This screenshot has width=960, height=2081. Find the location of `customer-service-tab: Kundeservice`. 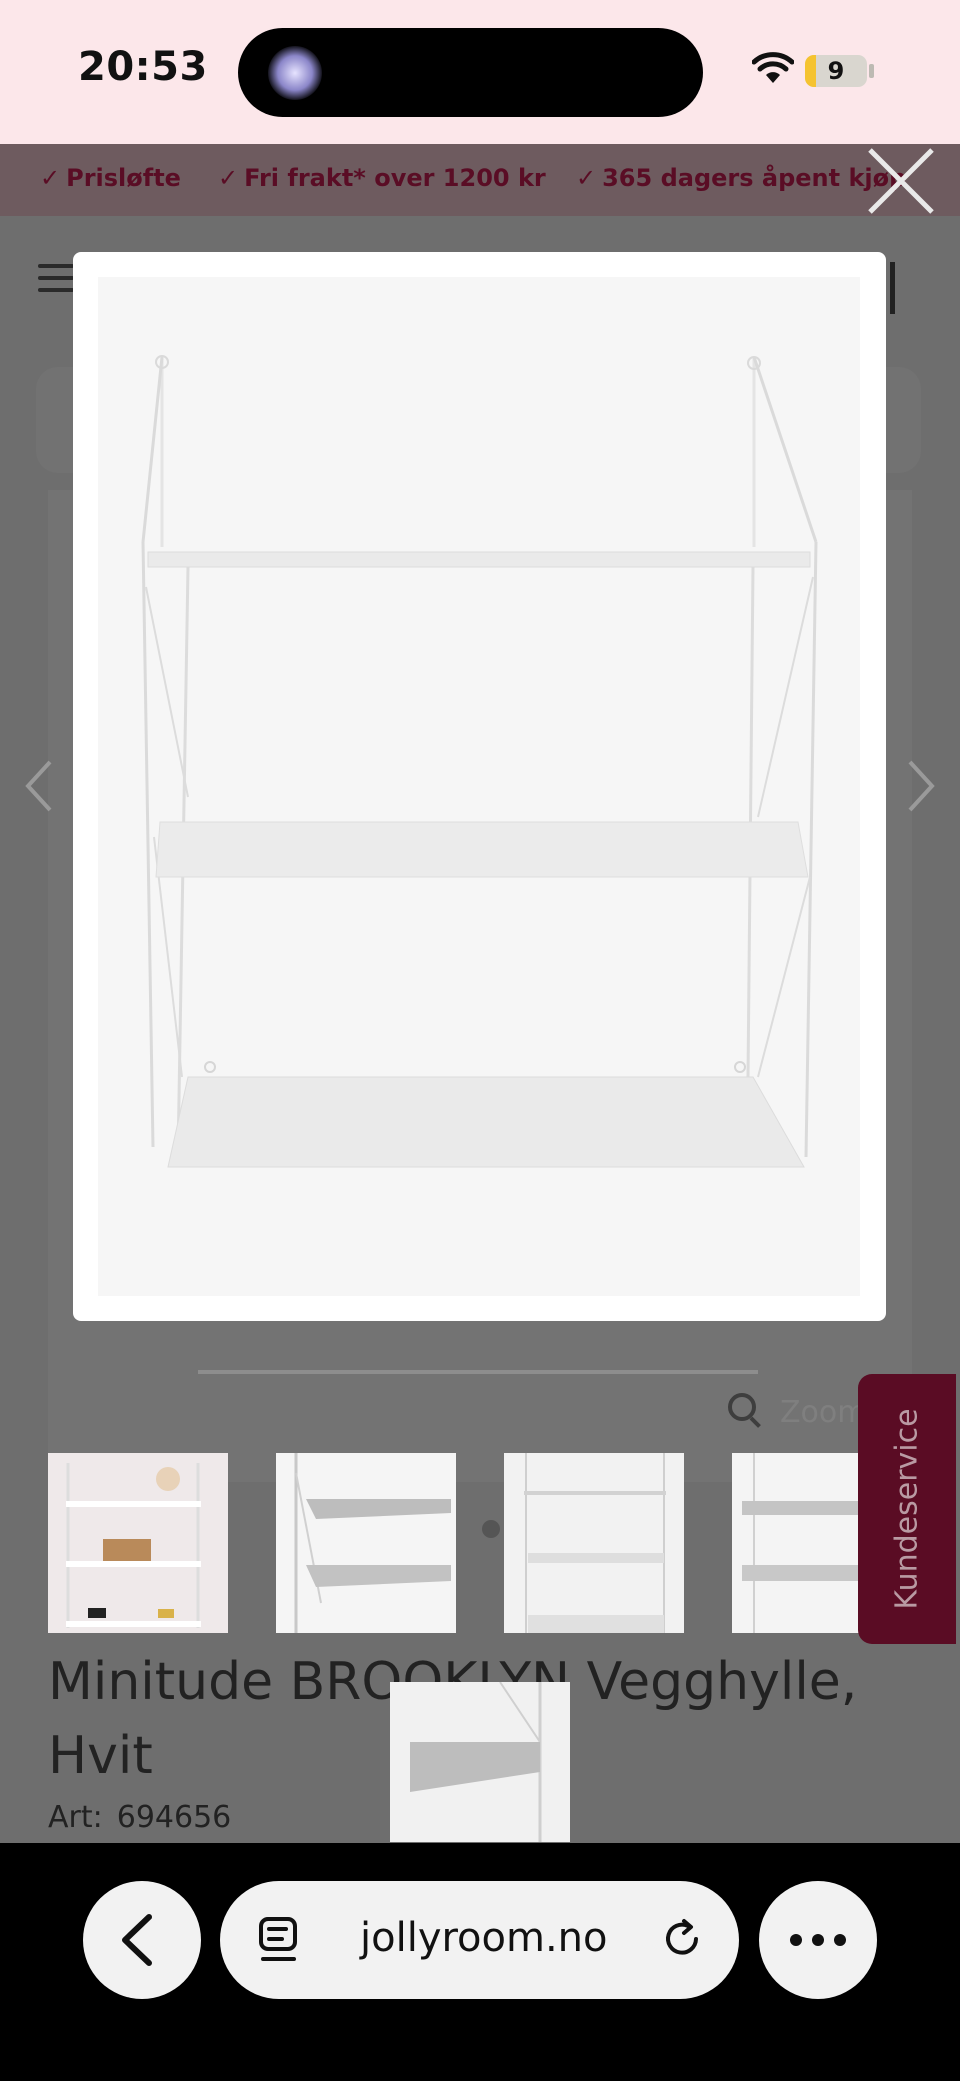

customer-service-tab: Kundeservice is located at coordinates (907, 1509).